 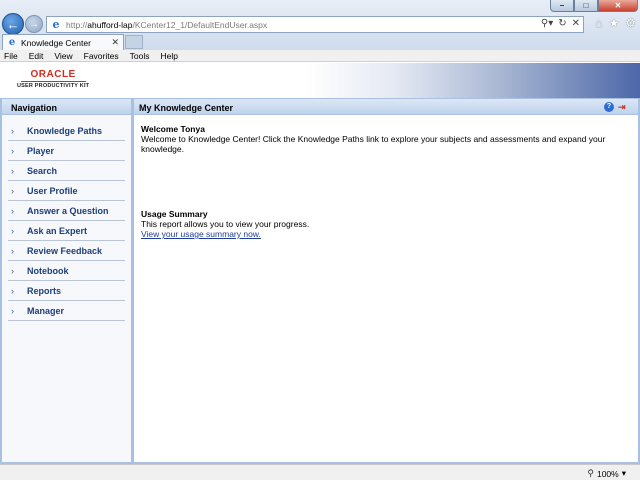 What do you see at coordinates (547, 23) in the screenshot?
I see `search-icon: ⚲▾` at bounding box center [547, 23].